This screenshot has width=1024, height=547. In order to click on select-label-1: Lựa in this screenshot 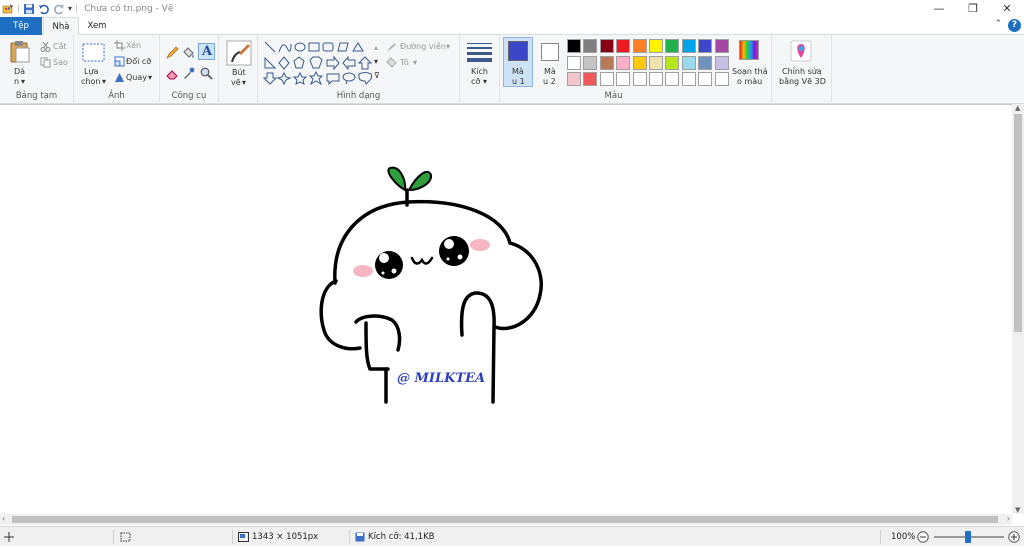, I will do `click(91, 71)`.